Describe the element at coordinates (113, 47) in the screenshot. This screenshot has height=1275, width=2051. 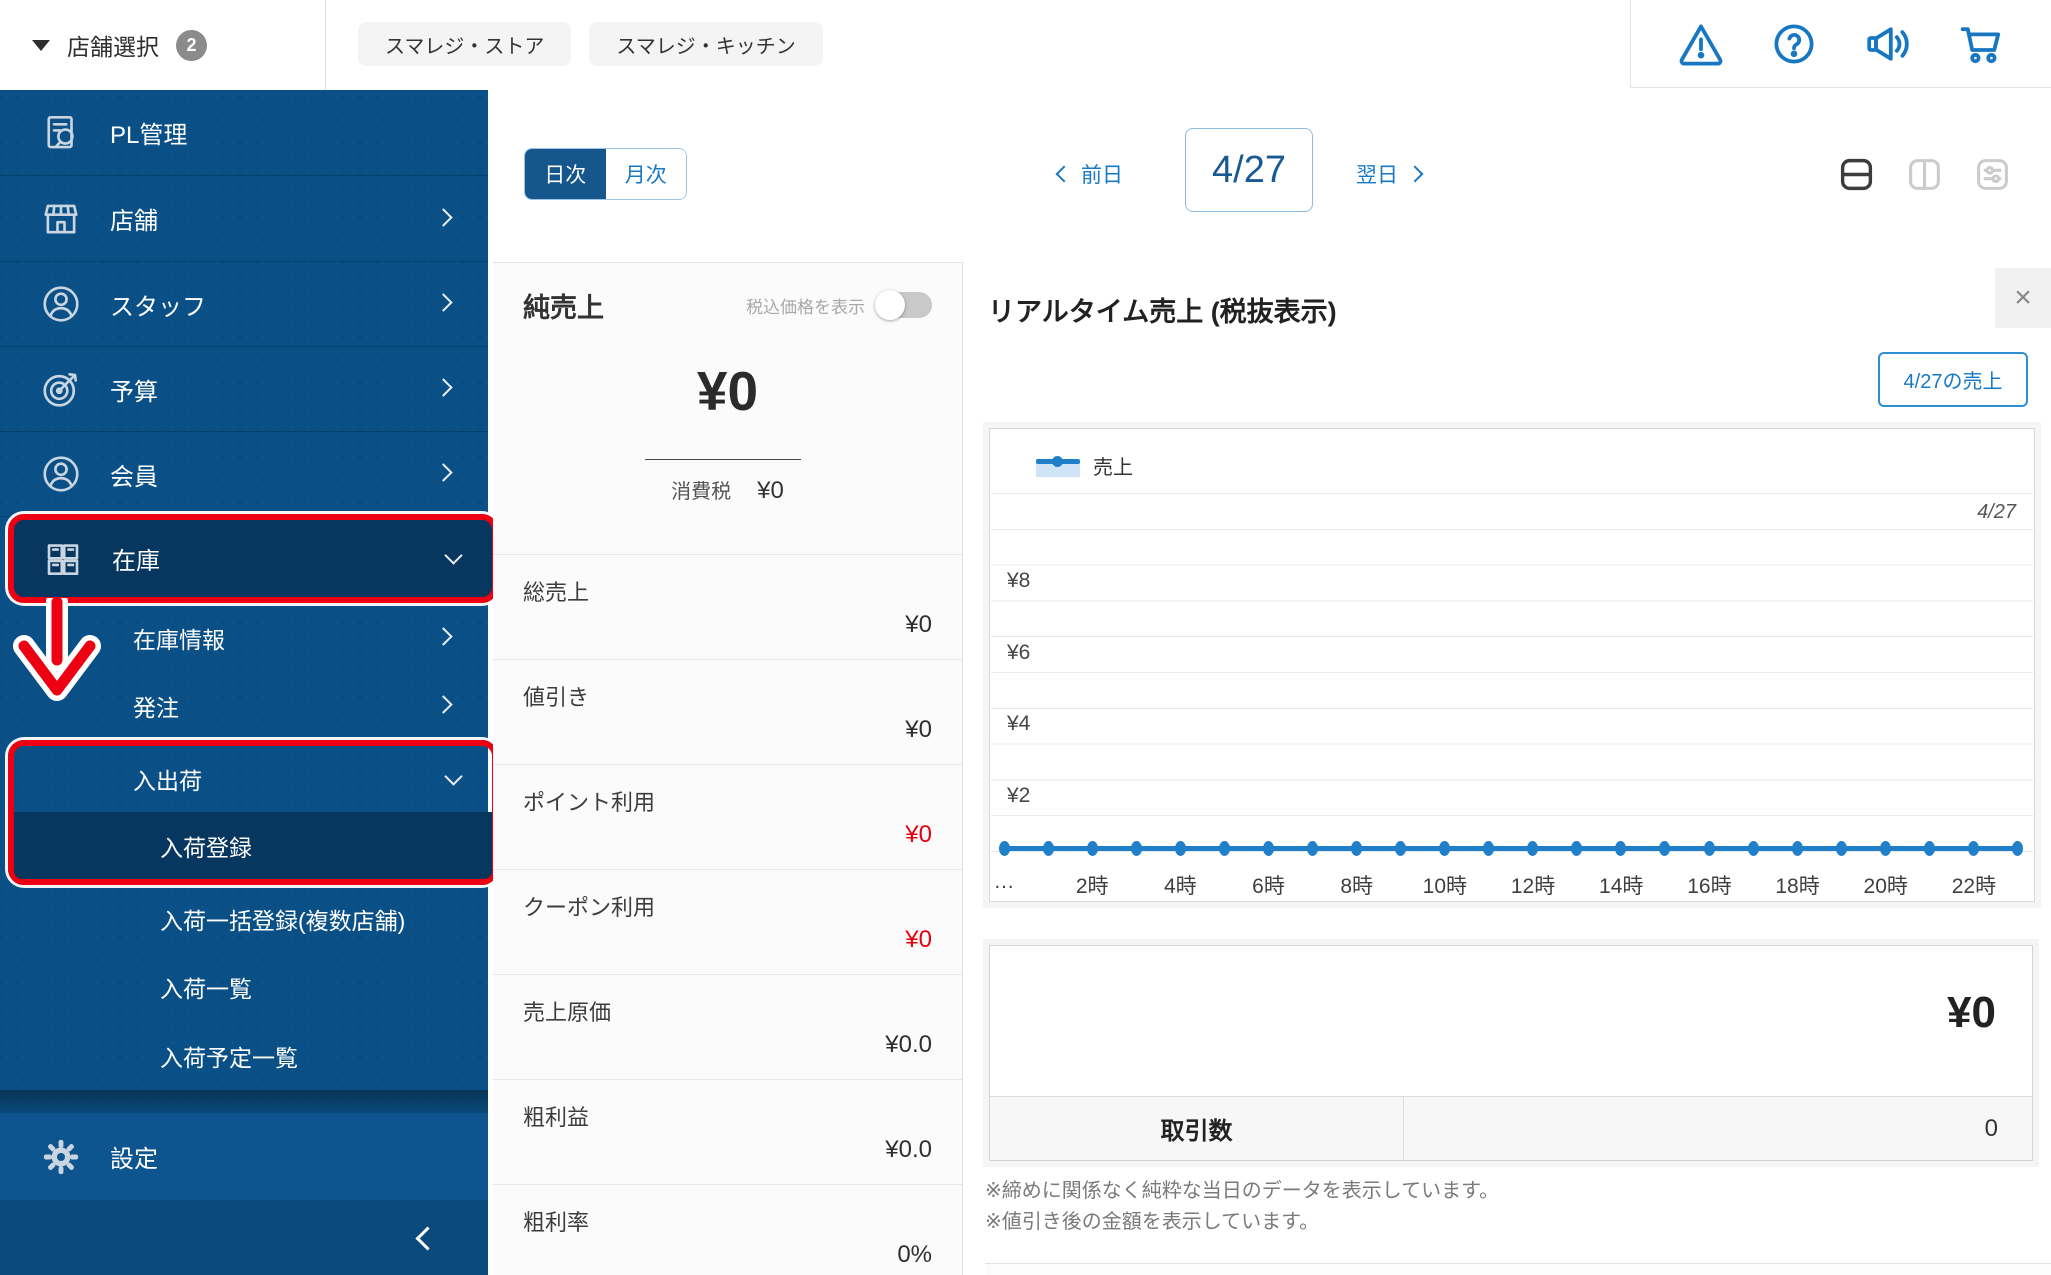
I see `store-select-label: 店舗選択` at that location.